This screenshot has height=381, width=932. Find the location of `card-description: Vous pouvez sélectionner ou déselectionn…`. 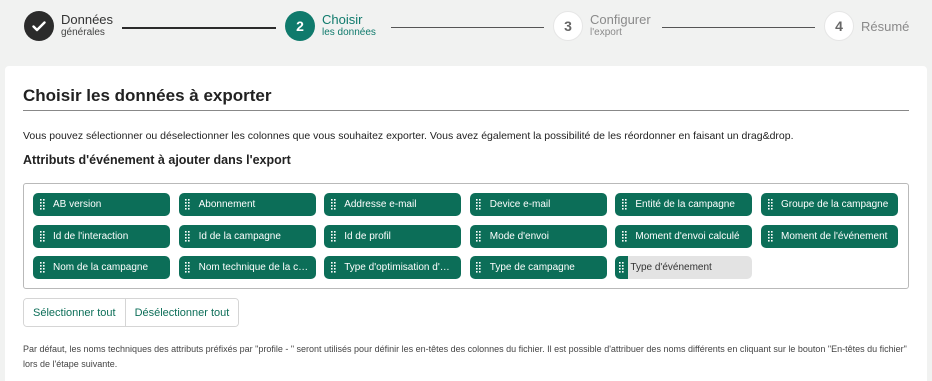

card-description: Vous pouvez sélectionner ou déselectionn… is located at coordinates (408, 136).